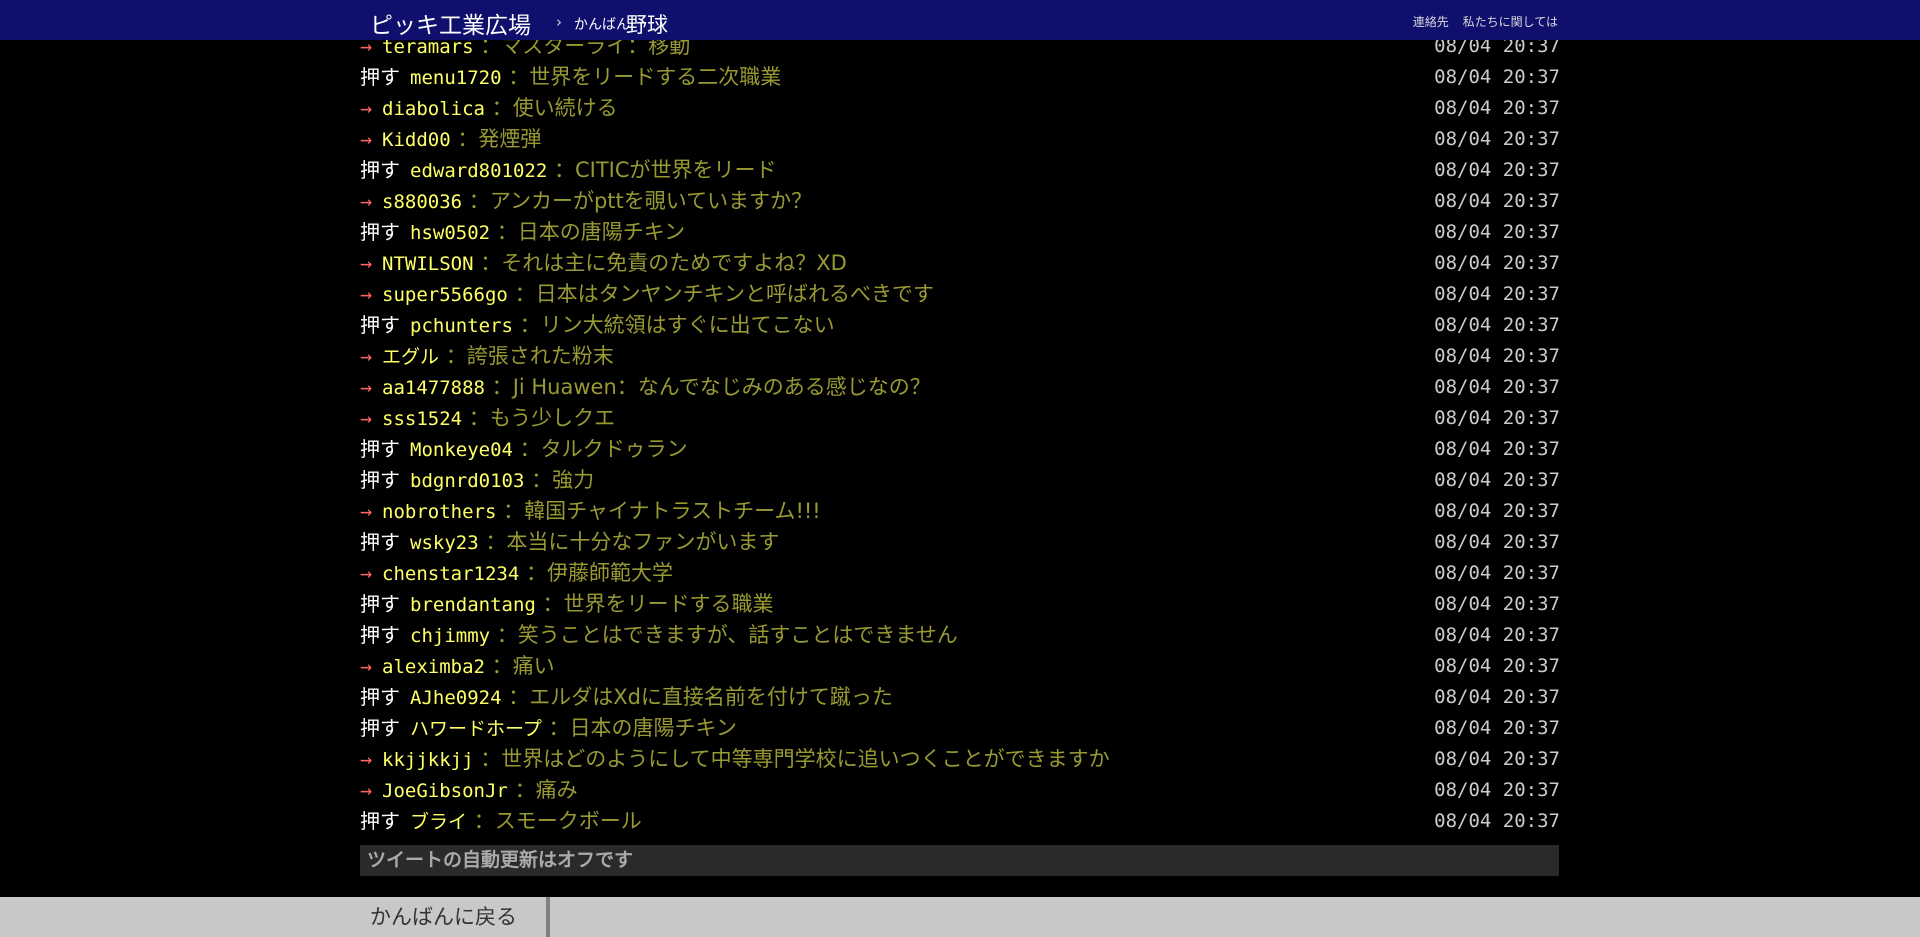  I want to click on push-row: 押す ブライ ：スモークボール 08/04 20:37, so click(960, 821).